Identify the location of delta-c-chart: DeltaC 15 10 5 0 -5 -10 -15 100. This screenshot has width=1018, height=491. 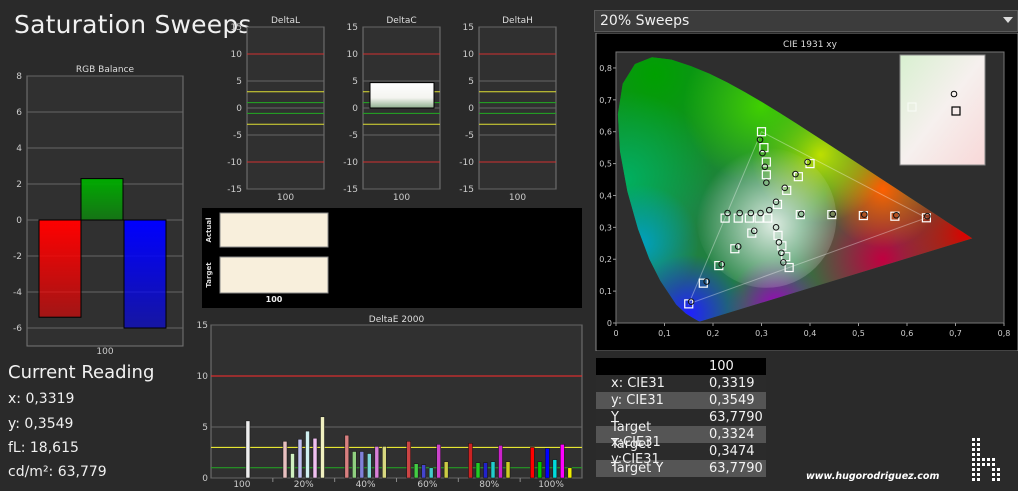
(392, 109).